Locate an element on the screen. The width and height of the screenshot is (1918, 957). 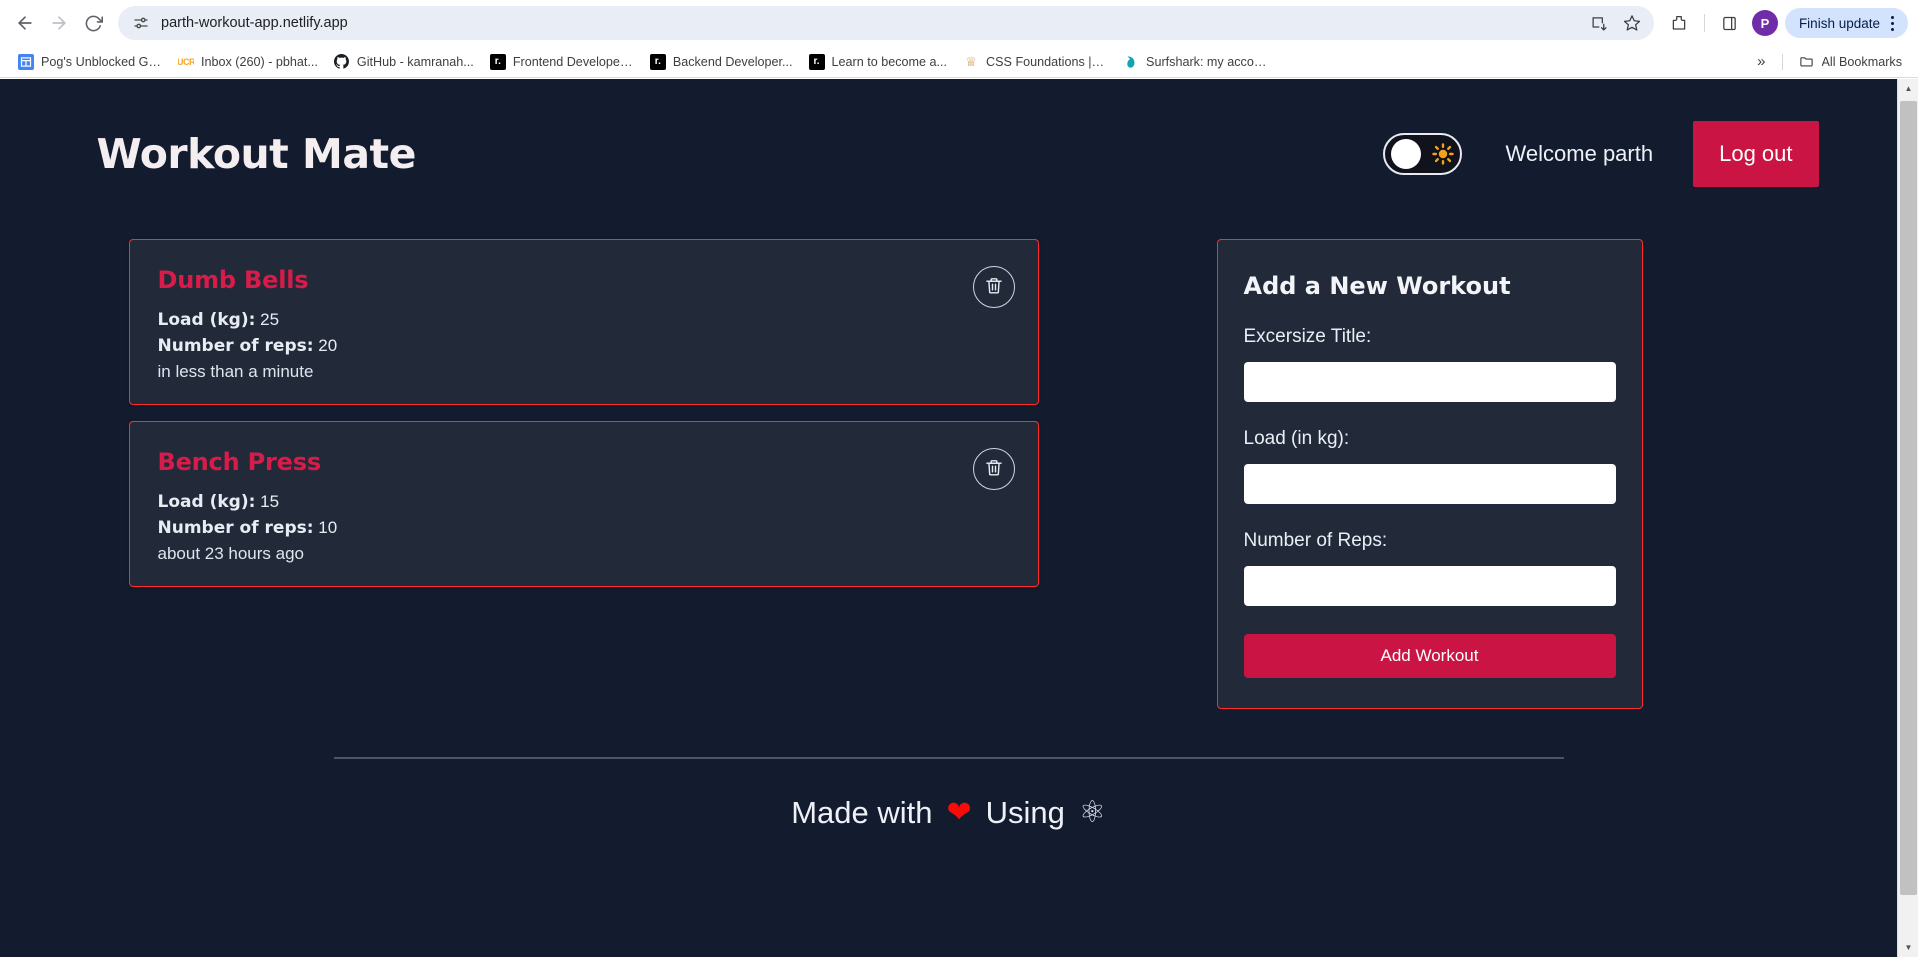
window-icon is located at coordinates (26, 61).